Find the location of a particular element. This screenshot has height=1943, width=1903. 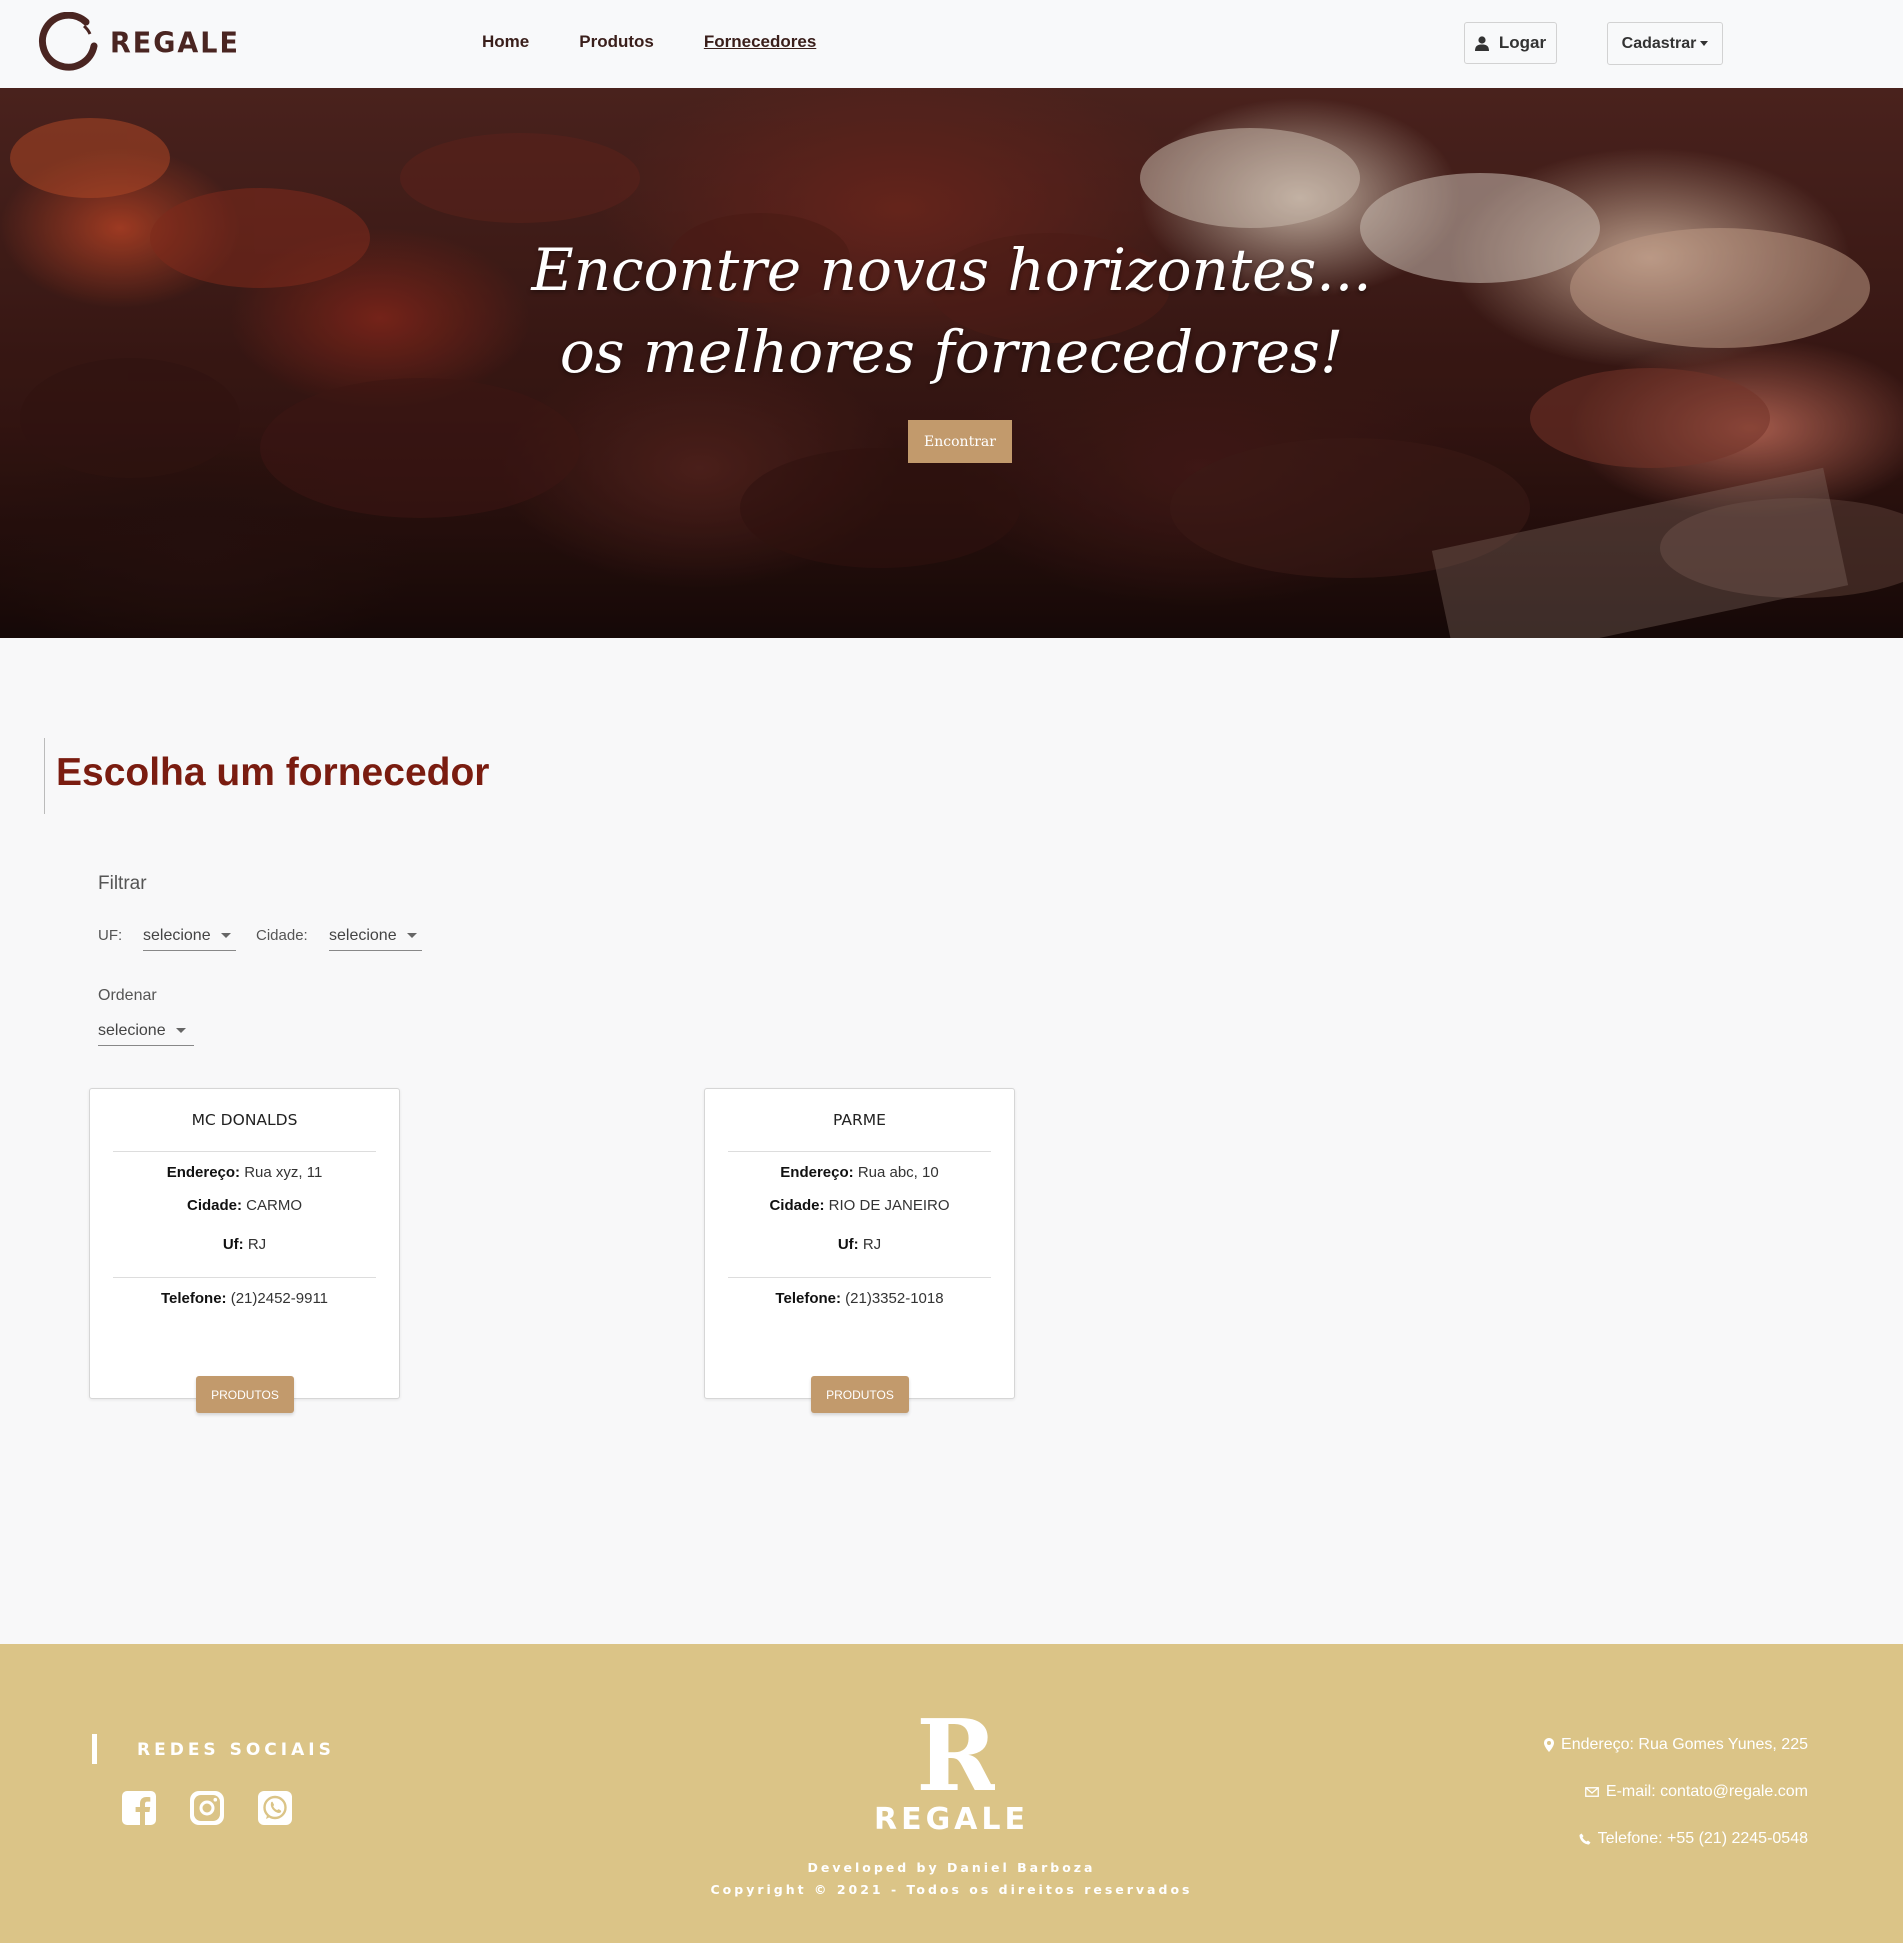

location-pin-icon is located at coordinates (1549, 1745).